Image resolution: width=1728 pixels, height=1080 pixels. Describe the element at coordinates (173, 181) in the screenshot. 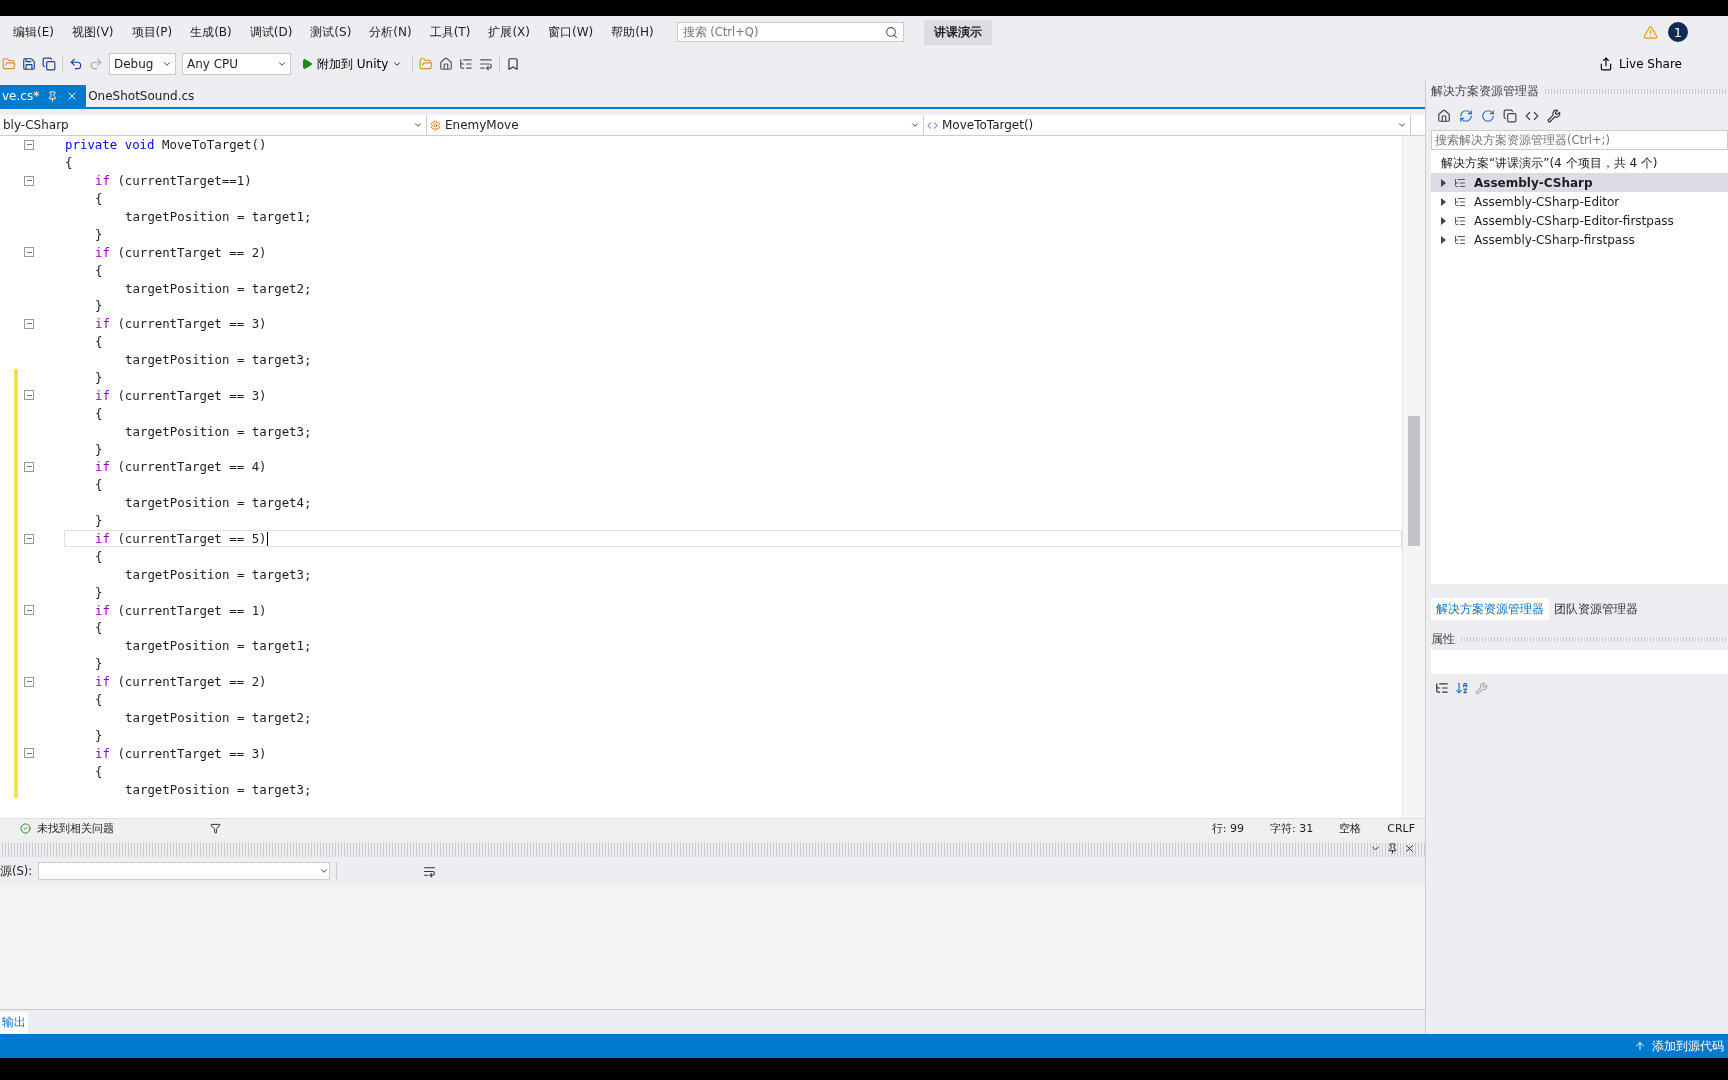

I see `code-line: if (currentTarget==1)` at that location.